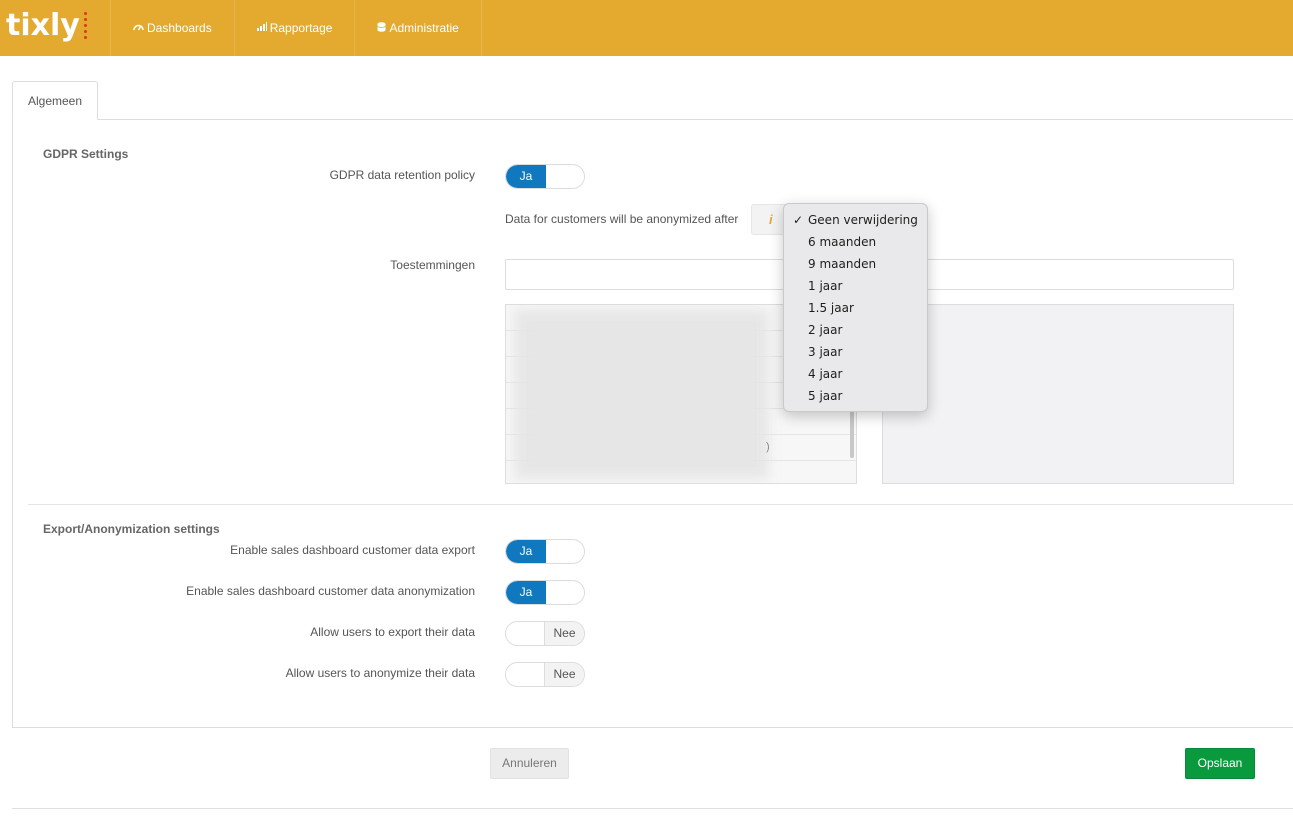  I want to click on main-nav: Dashboards Rapportage Administratie, so click(296, 28).